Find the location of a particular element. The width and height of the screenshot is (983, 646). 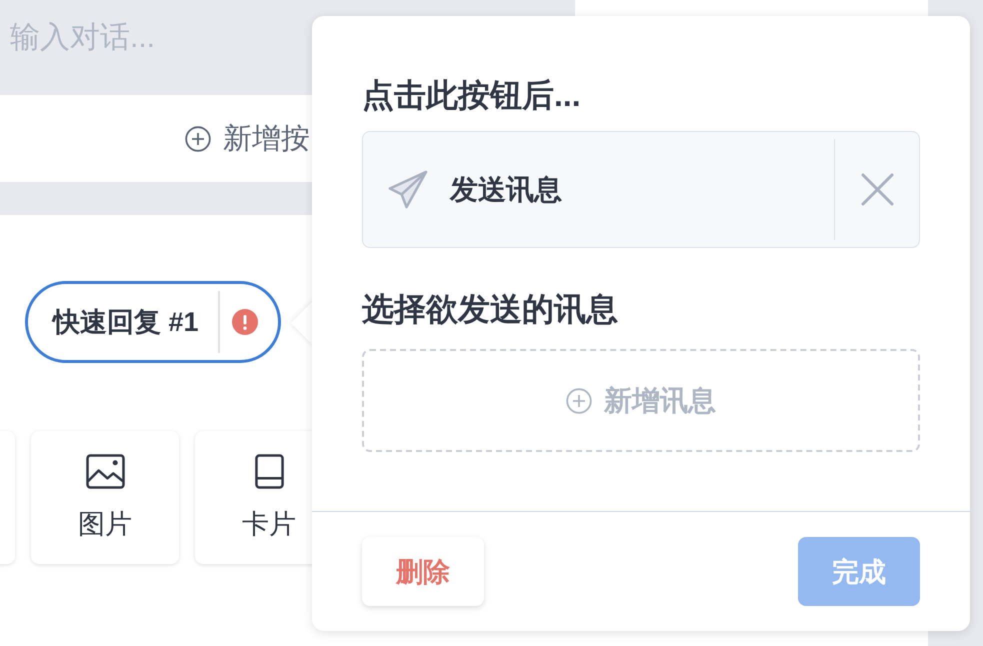

add-button: 新增按 is located at coordinates (247, 139).